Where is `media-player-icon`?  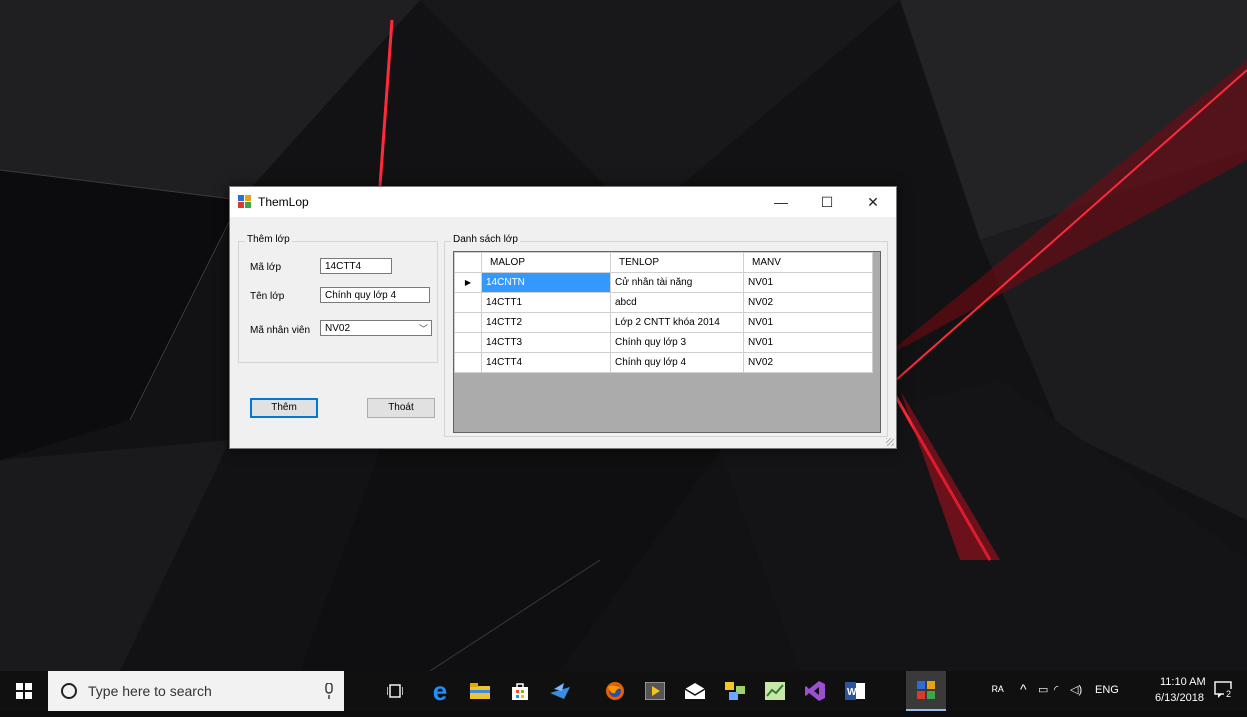
media-player-icon is located at coordinates (655, 691).